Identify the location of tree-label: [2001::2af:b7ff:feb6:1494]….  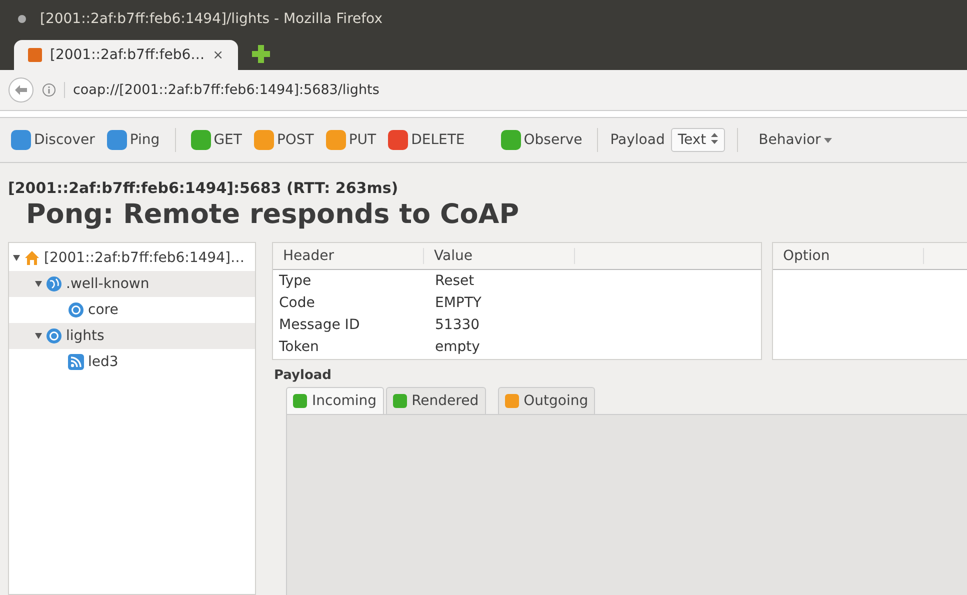
(144, 258).